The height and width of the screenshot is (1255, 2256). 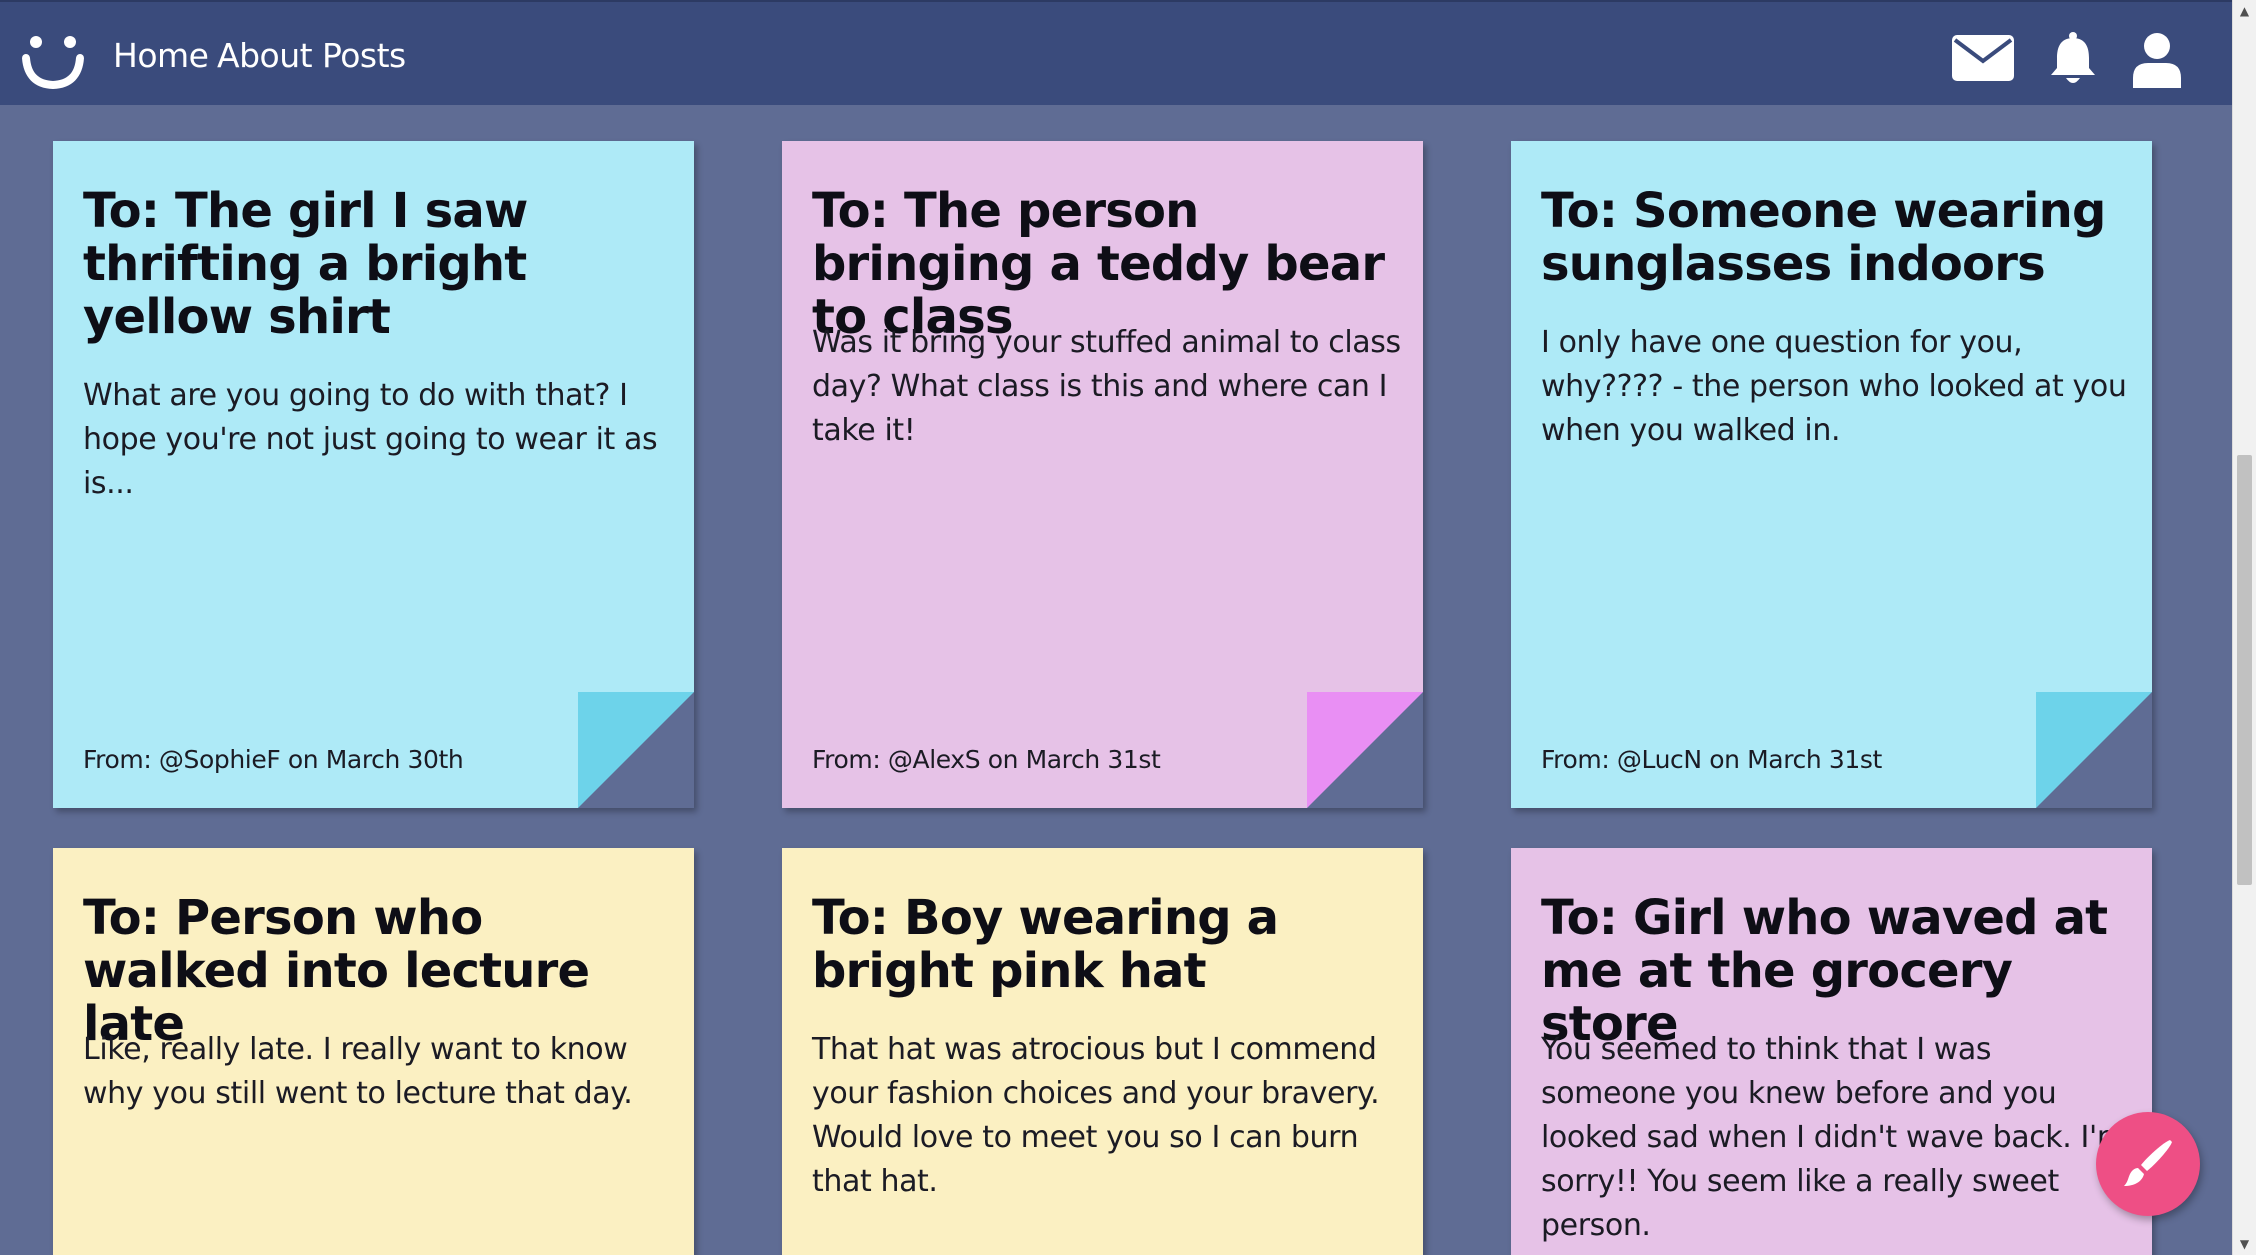 What do you see at coordinates (265, 55) in the screenshot?
I see `nav-link-about: About` at bounding box center [265, 55].